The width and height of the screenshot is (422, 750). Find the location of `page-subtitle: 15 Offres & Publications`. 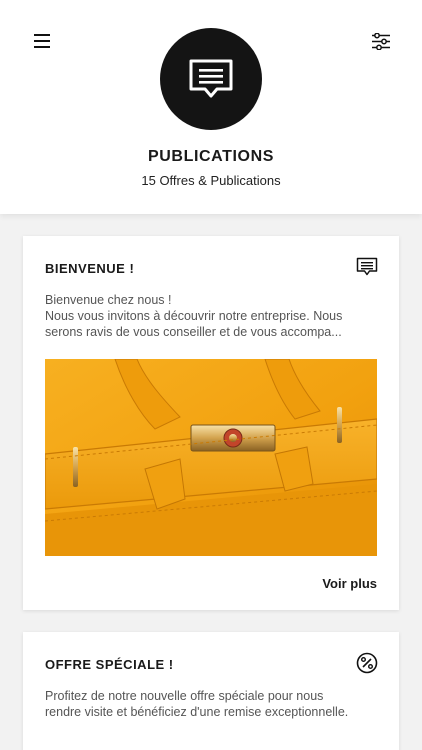

page-subtitle: 15 Offres & Publications is located at coordinates (211, 180).